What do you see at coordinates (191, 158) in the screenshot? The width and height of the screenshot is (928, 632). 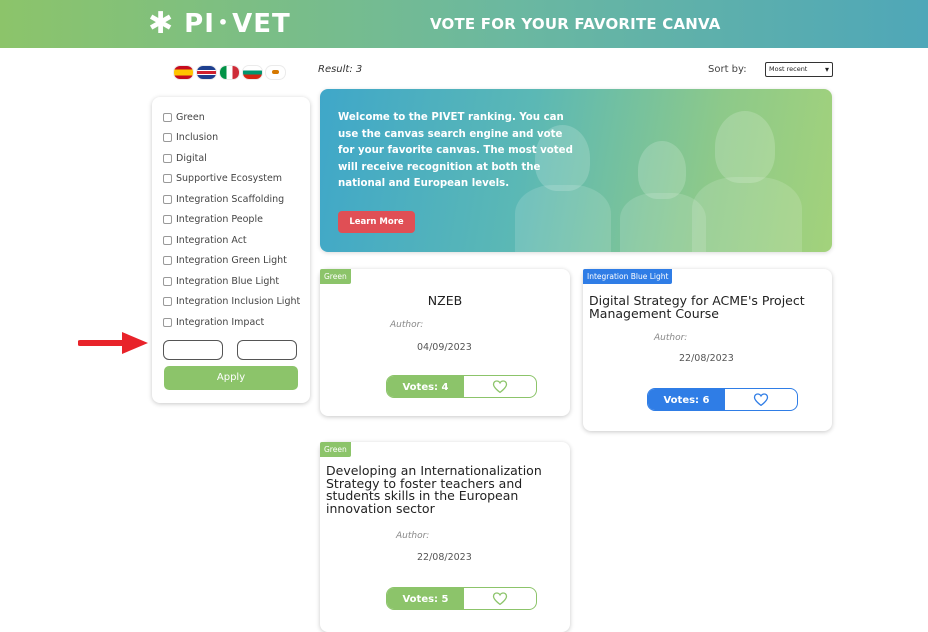 I see `filter-label: Digital` at bounding box center [191, 158].